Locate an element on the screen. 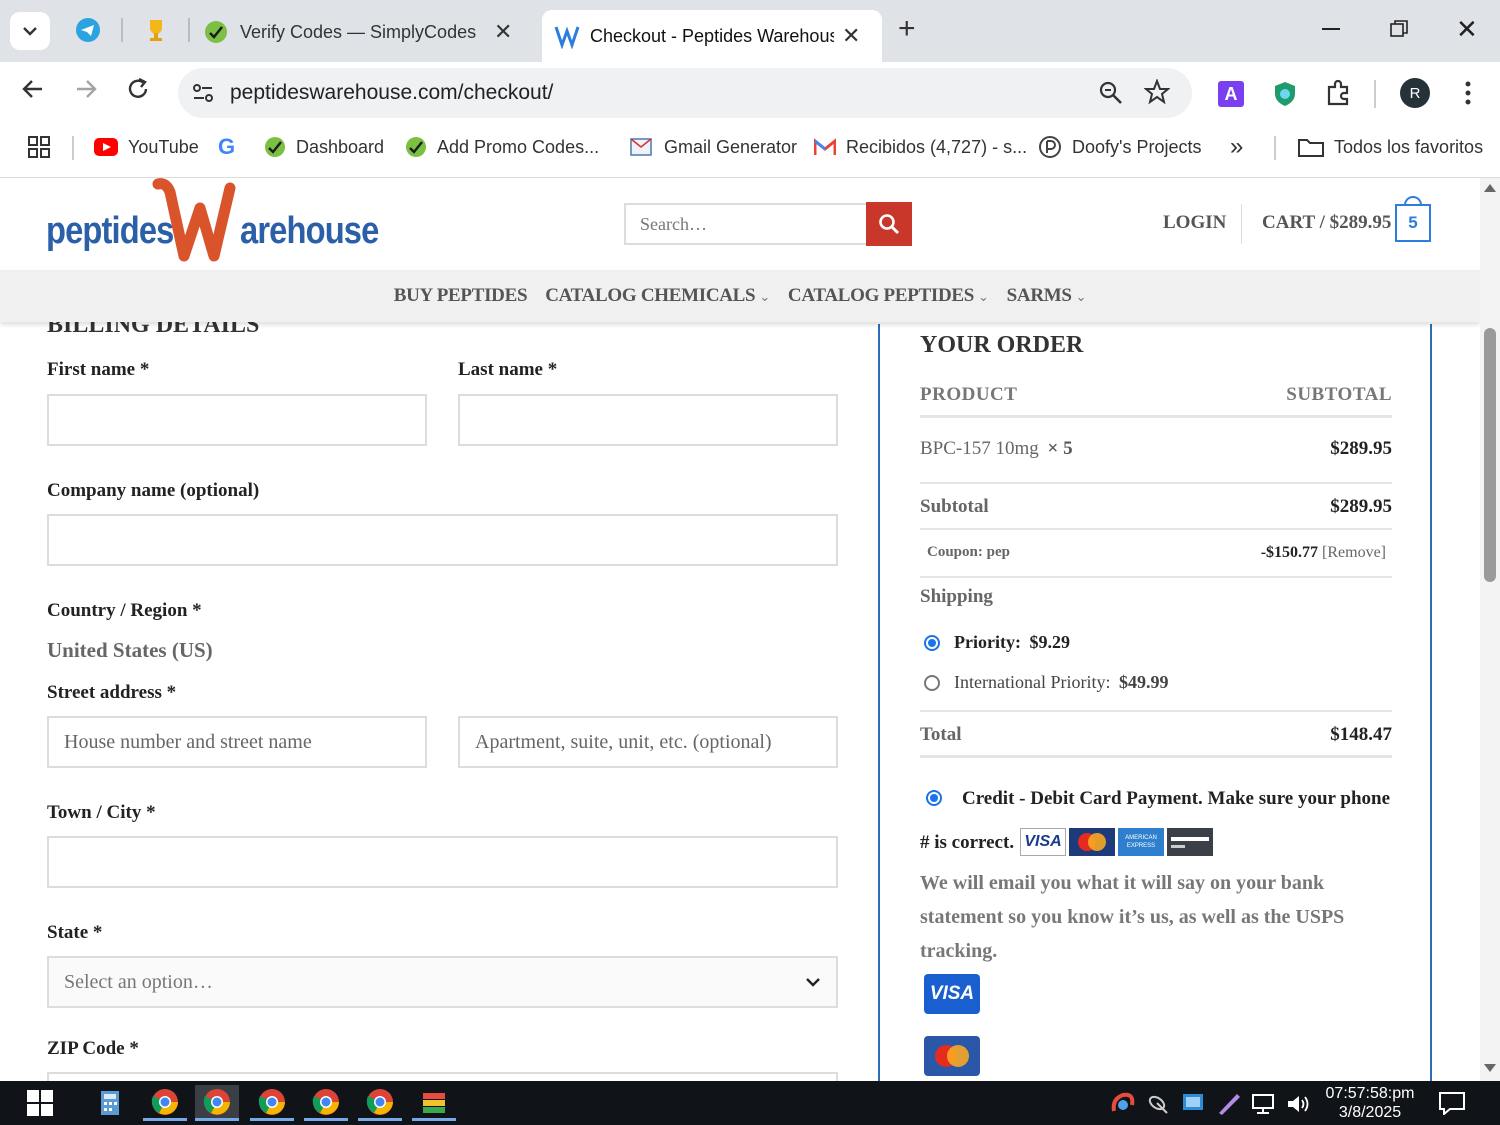 Image resolution: width=1500 pixels, height=1125 pixels. nav-catalog-peptides: CATALOG PEPTIDES ⌄ is located at coordinates (888, 296).